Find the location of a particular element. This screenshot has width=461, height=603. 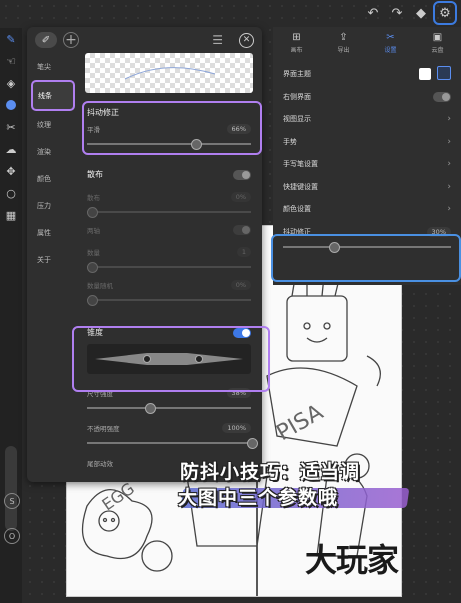

tab-export: ⇪ 导出 is located at coordinates (343, 43).